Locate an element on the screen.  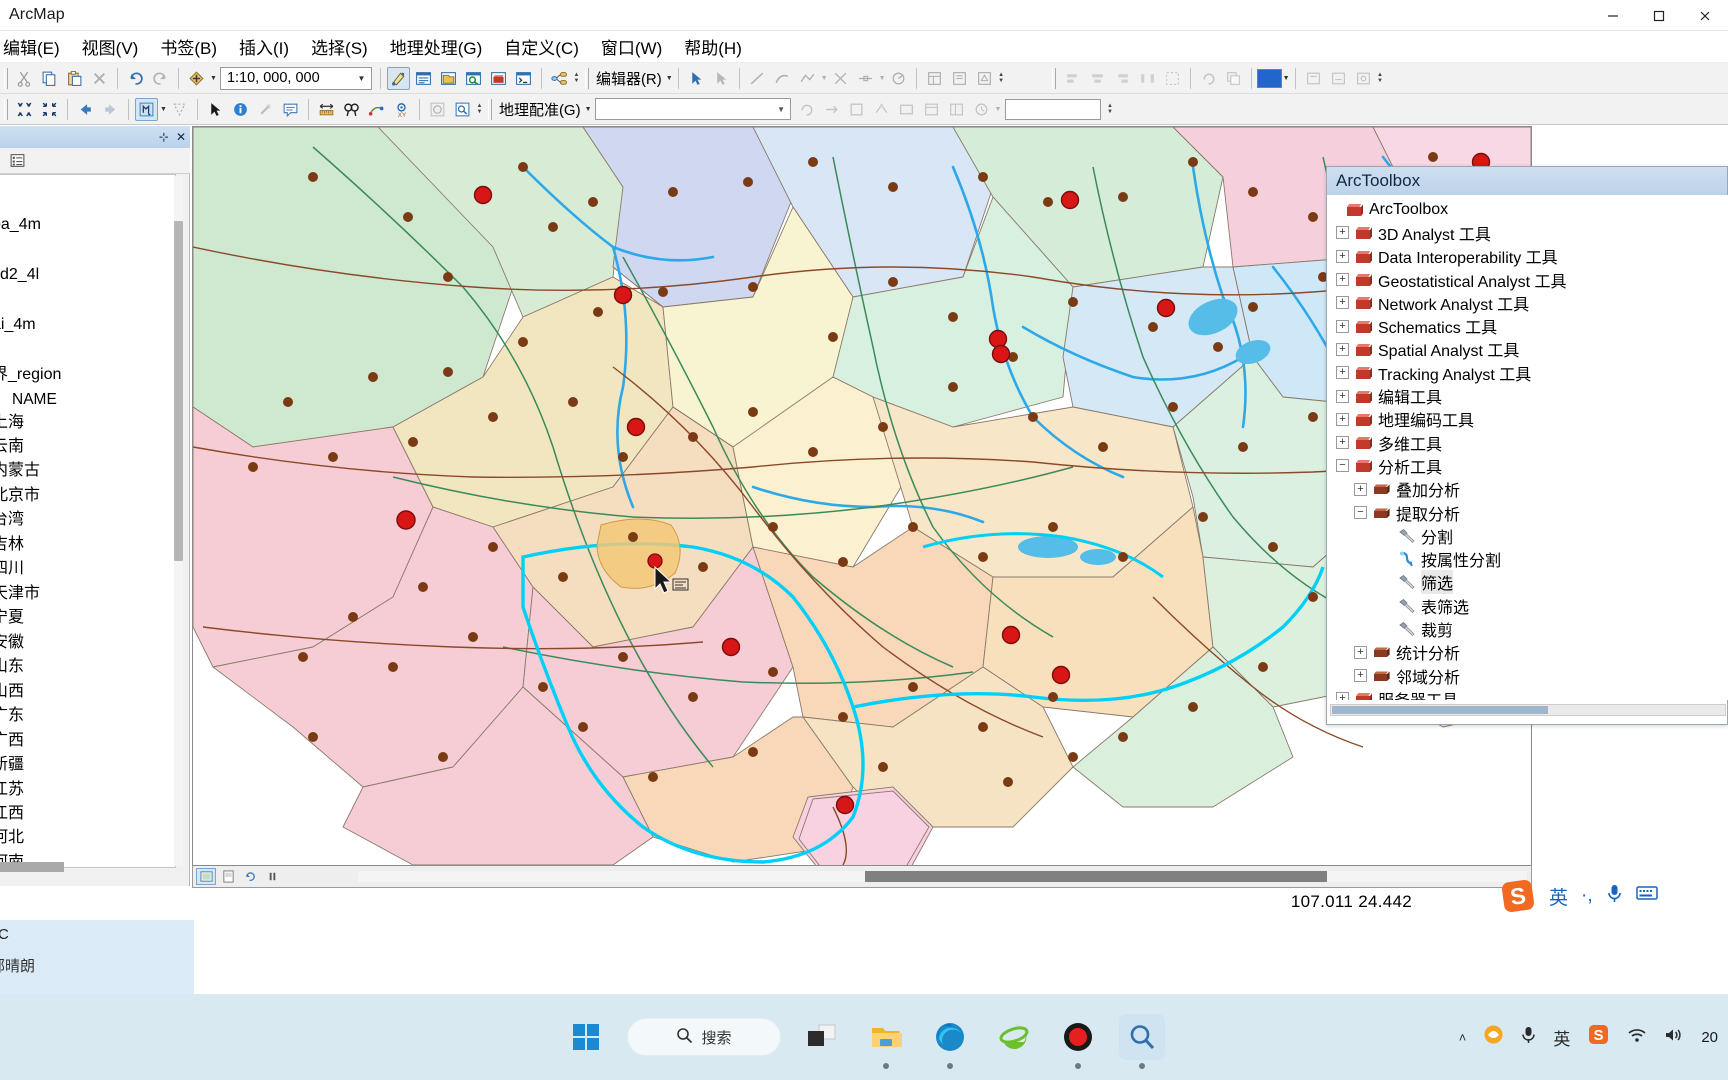
tool-schematics: + Schematics 工具 is located at coordinates (1527, 325).